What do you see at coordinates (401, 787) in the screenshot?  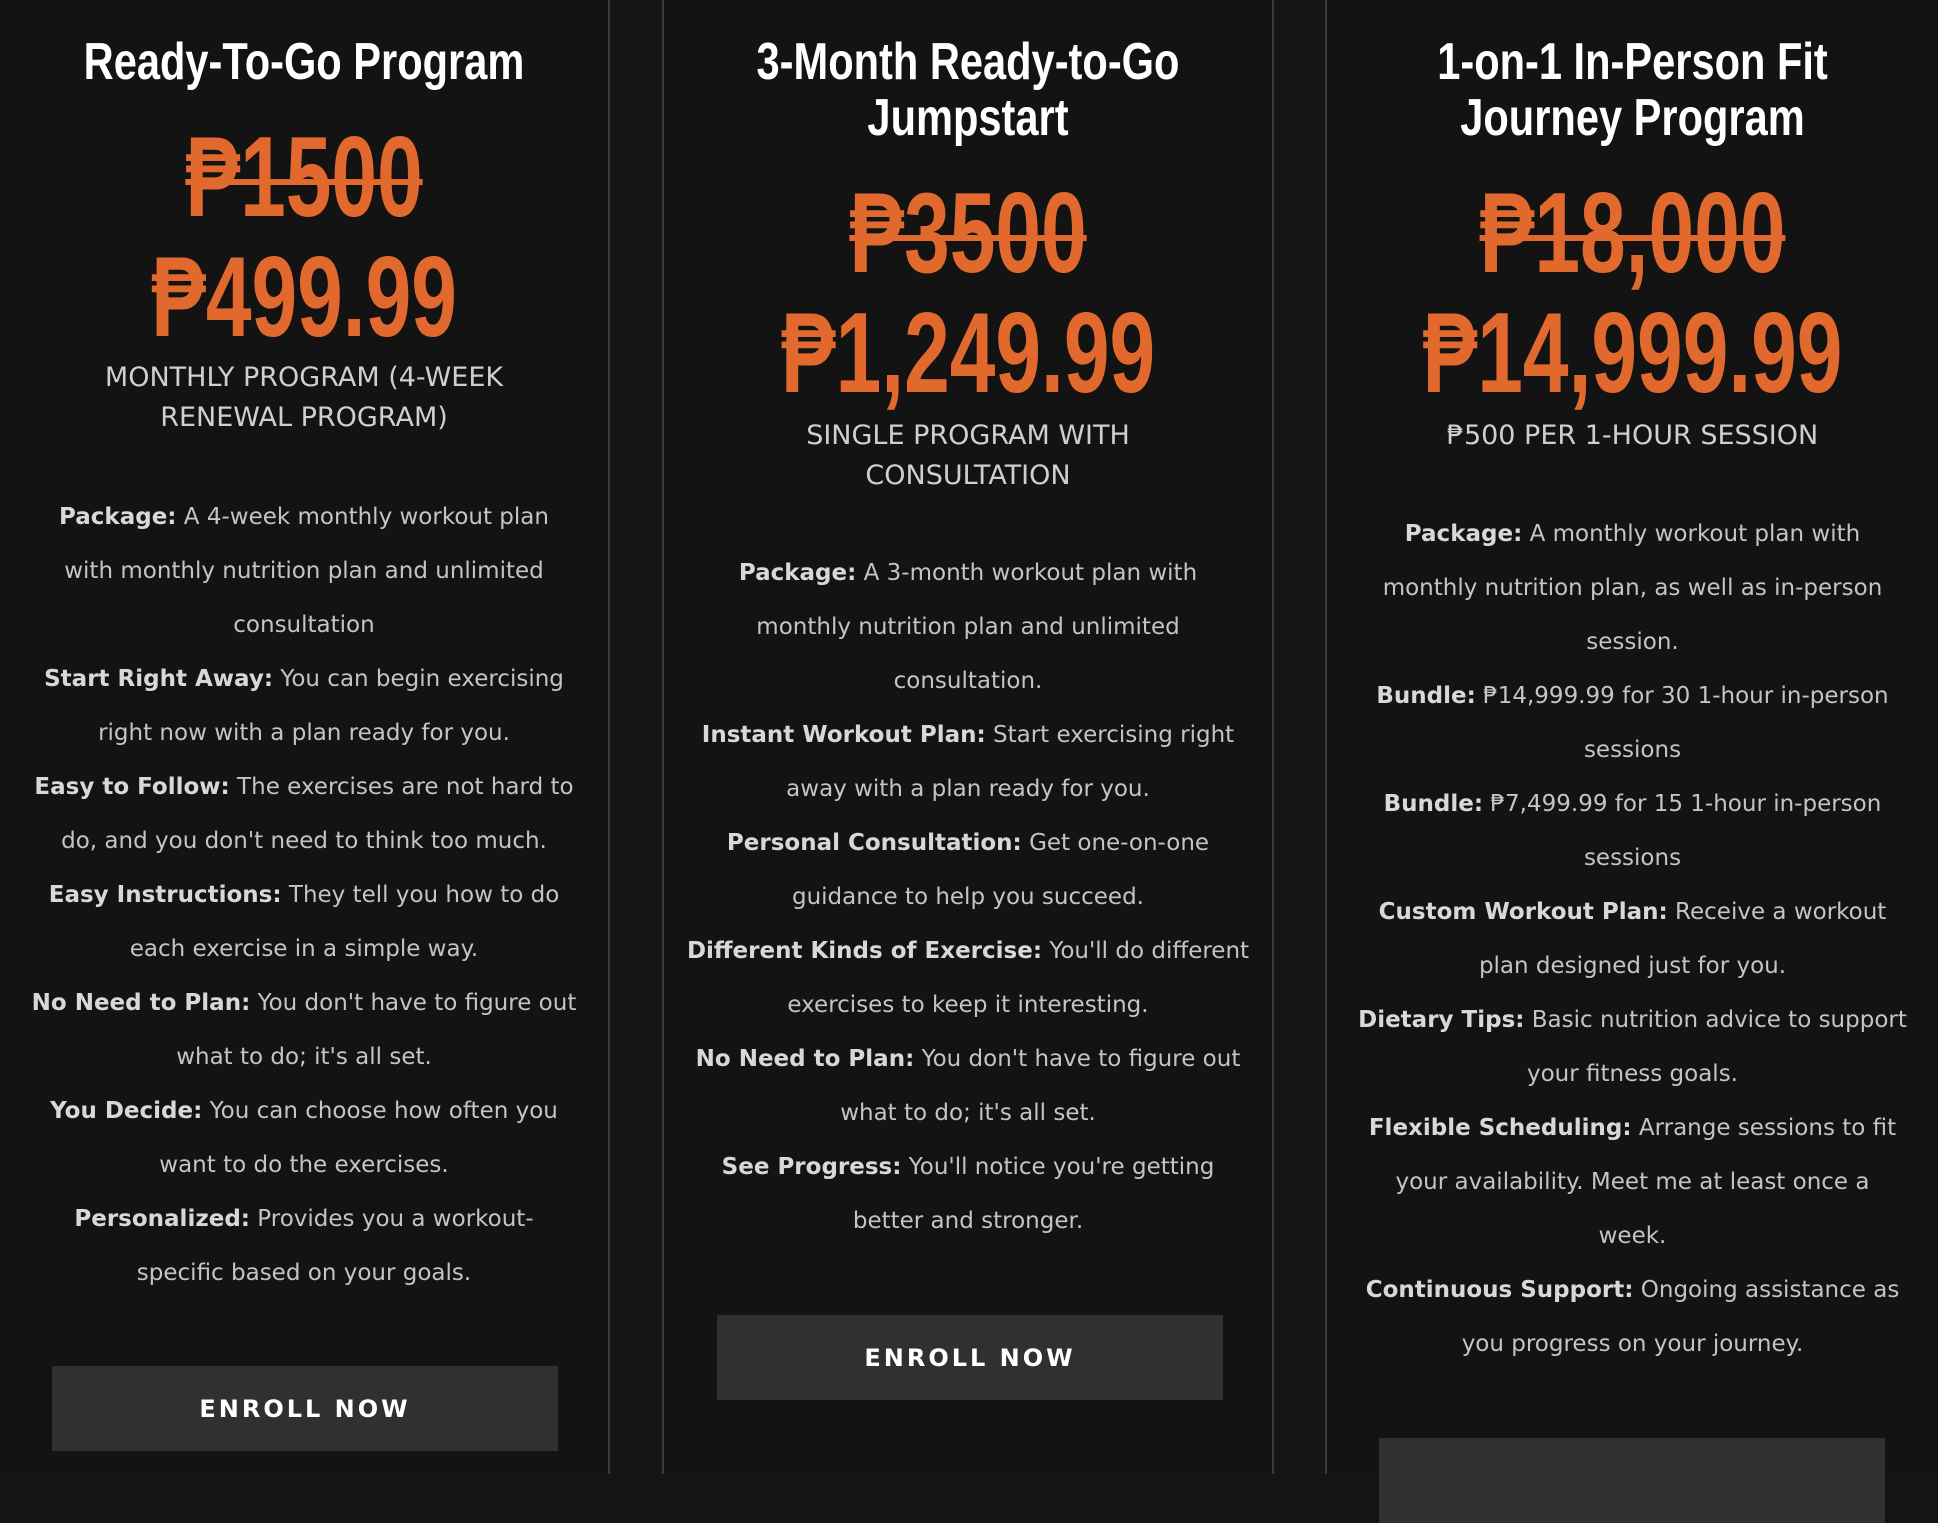 I see `feature-text: The exercises are not hard to` at bounding box center [401, 787].